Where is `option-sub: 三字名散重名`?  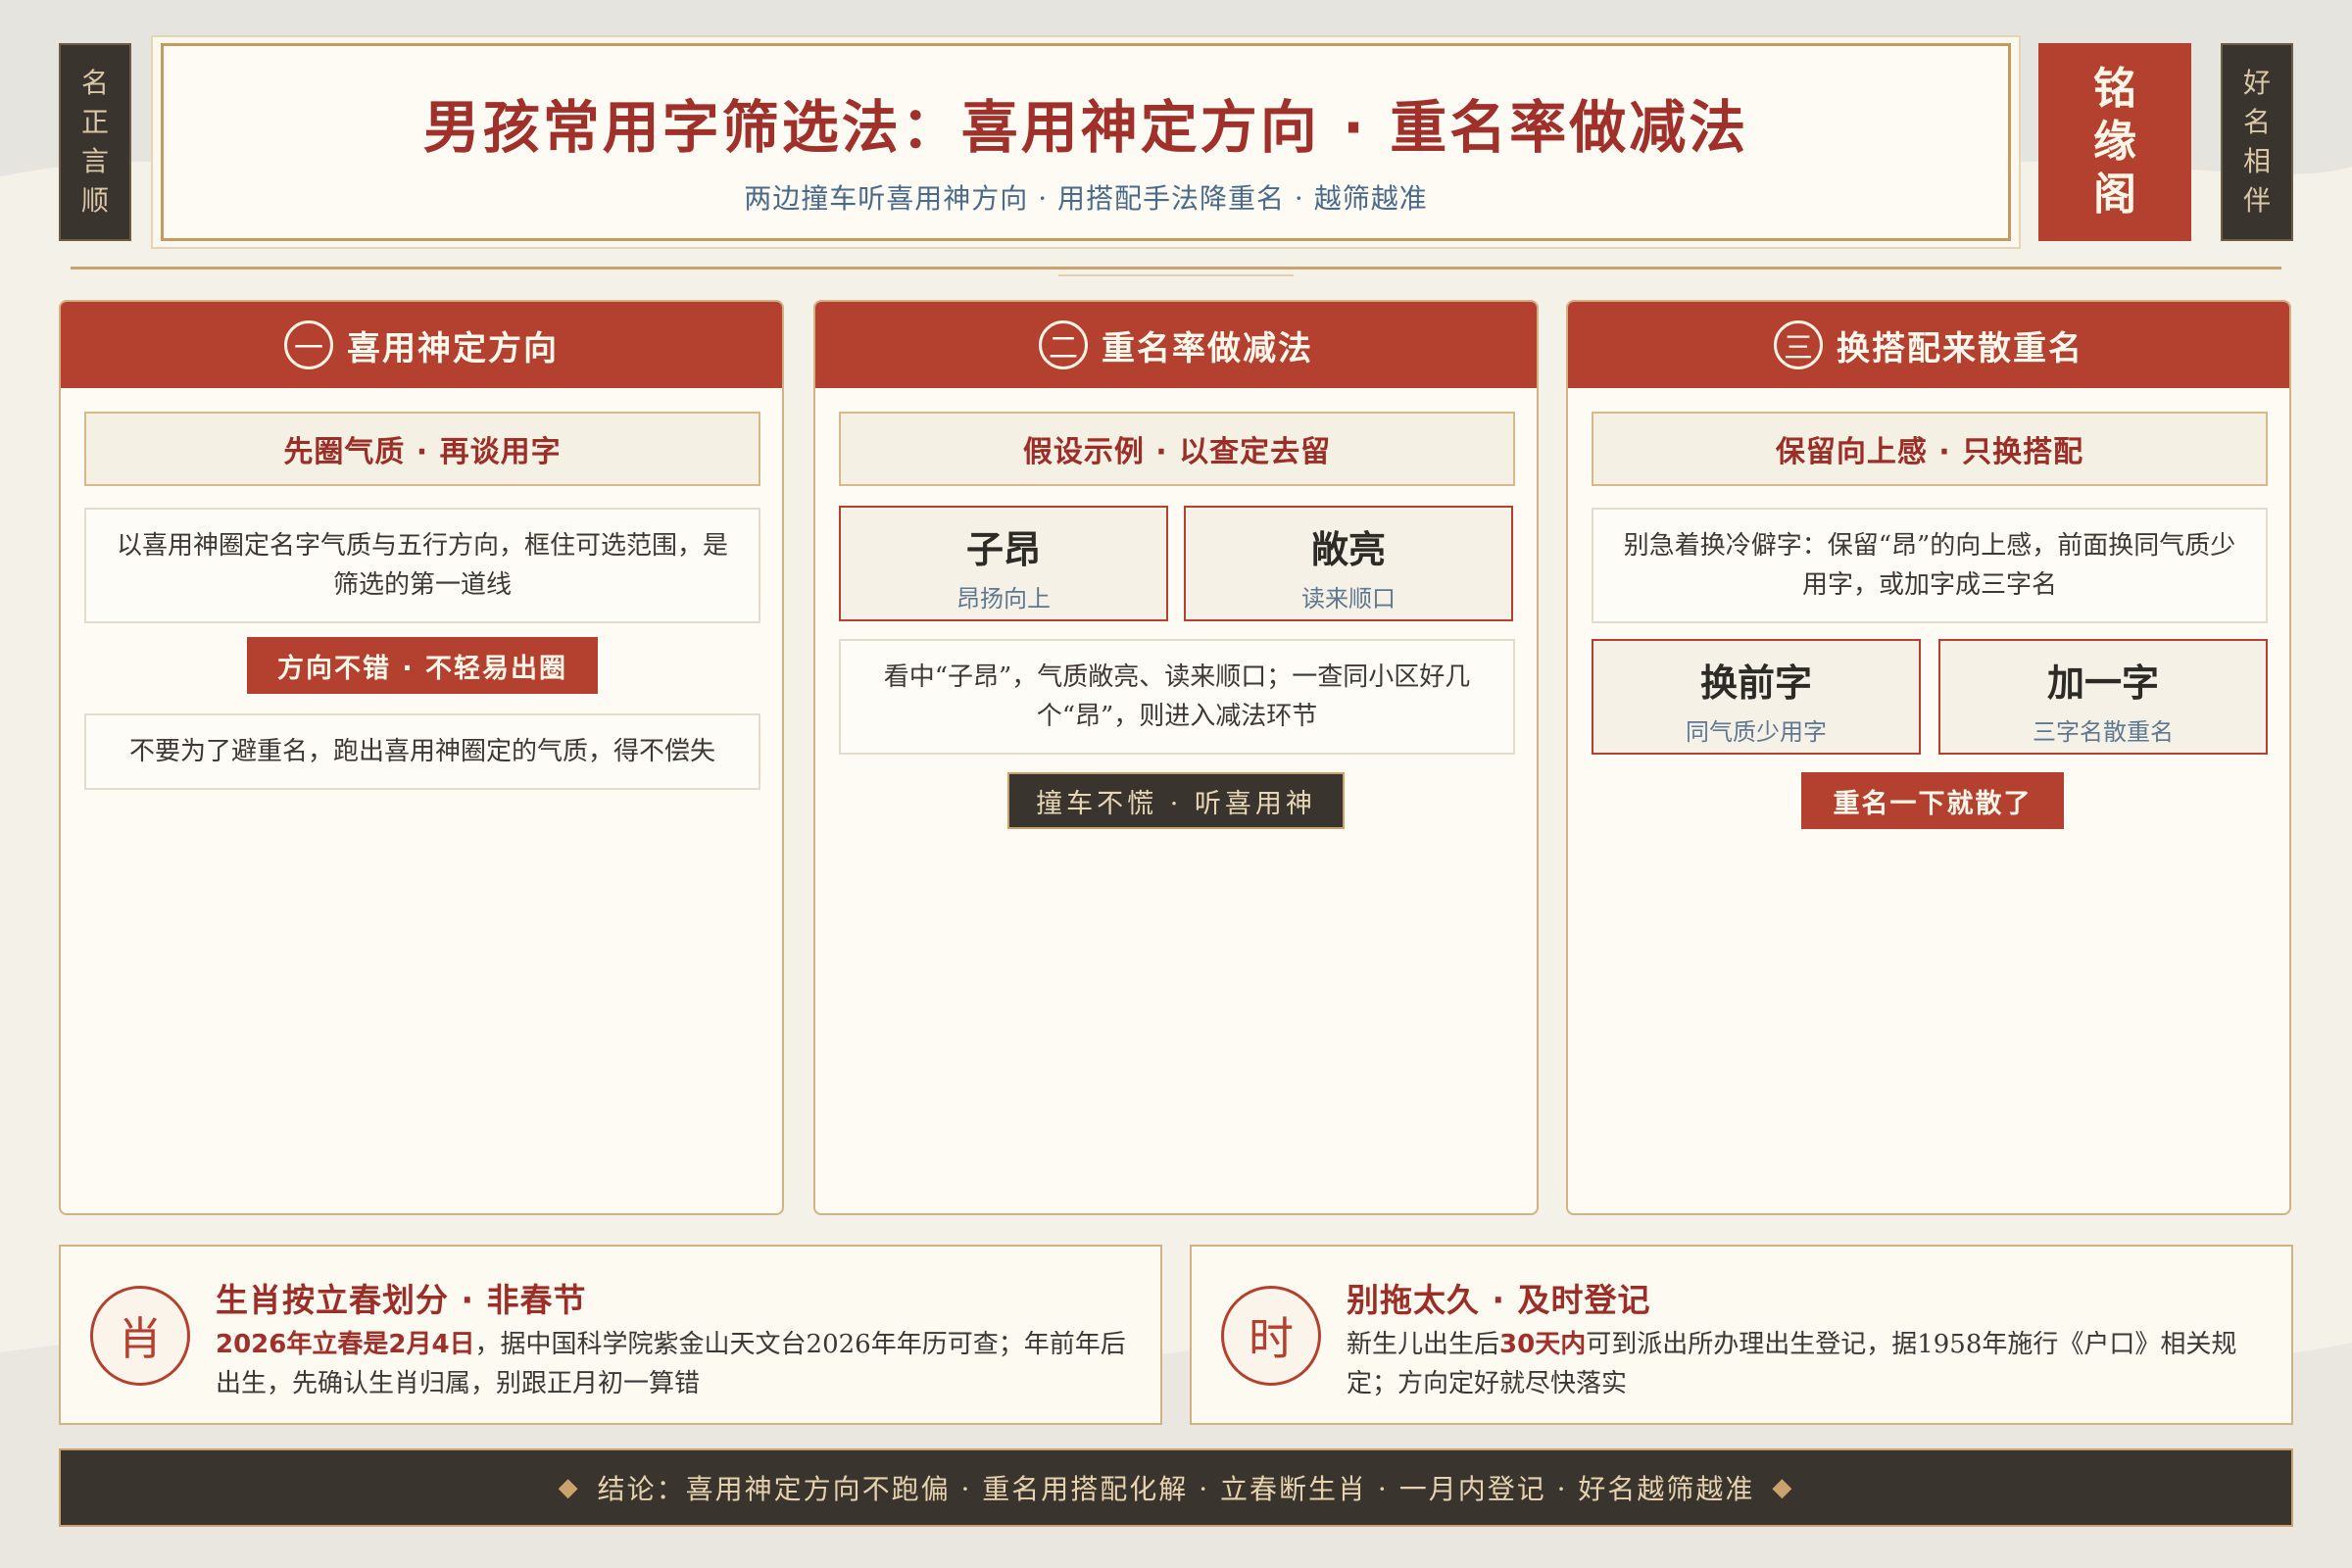 option-sub: 三字名散重名 is located at coordinates (2103, 732).